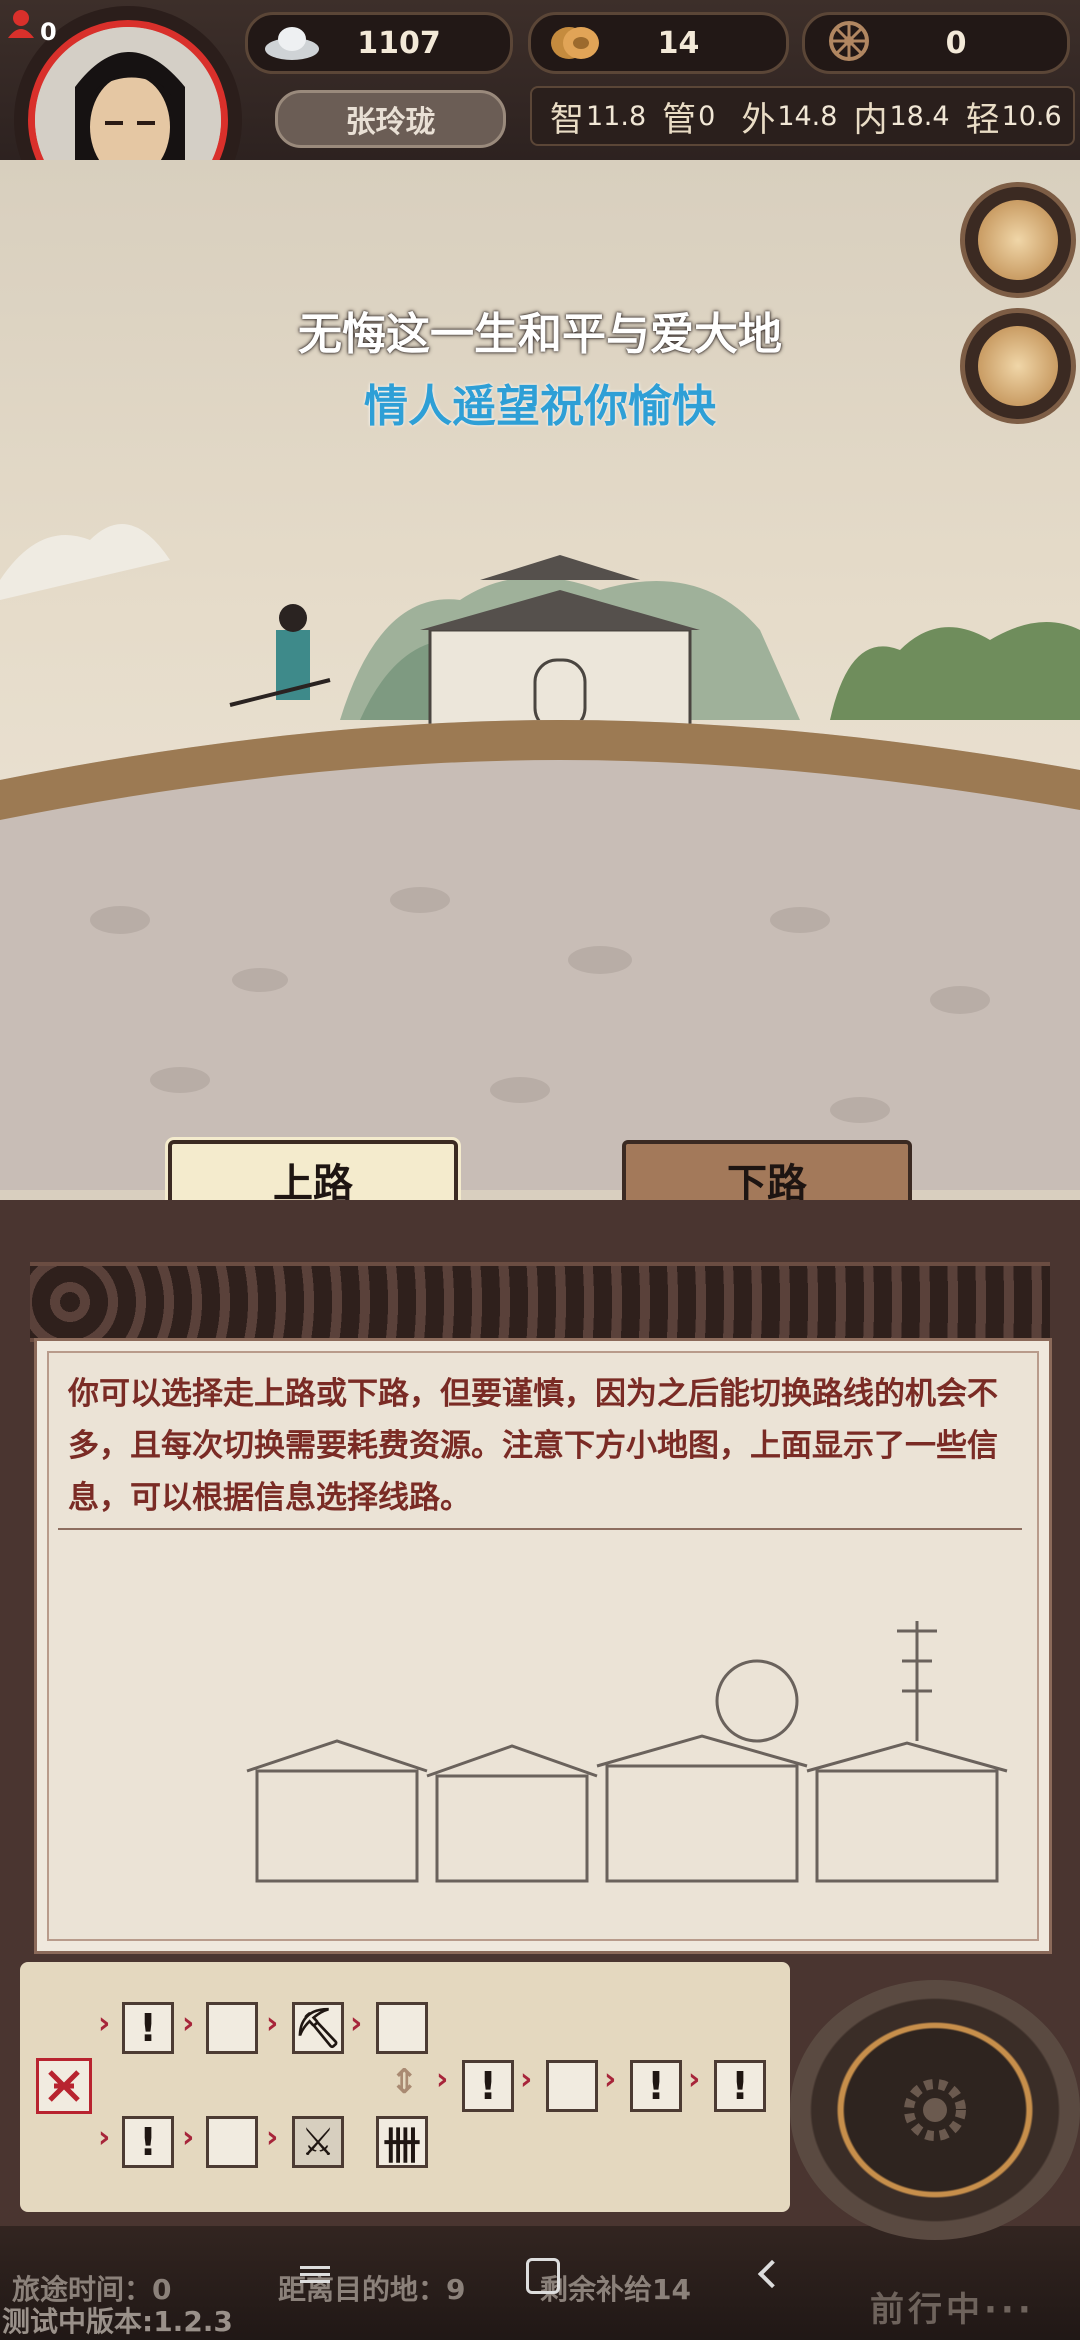 The width and height of the screenshot is (1080, 2340). What do you see at coordinates (540, 334) in the screenshot?
I see `poem-line-1: 无悔这一生和平与爱大地` at bounding box center [540, 334].